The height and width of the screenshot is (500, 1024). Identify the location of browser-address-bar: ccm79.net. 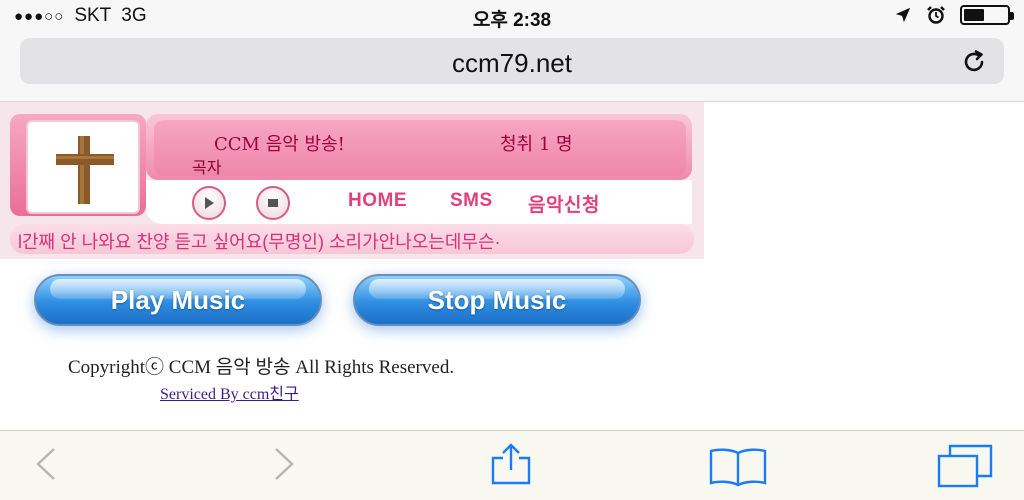
(512, 67).